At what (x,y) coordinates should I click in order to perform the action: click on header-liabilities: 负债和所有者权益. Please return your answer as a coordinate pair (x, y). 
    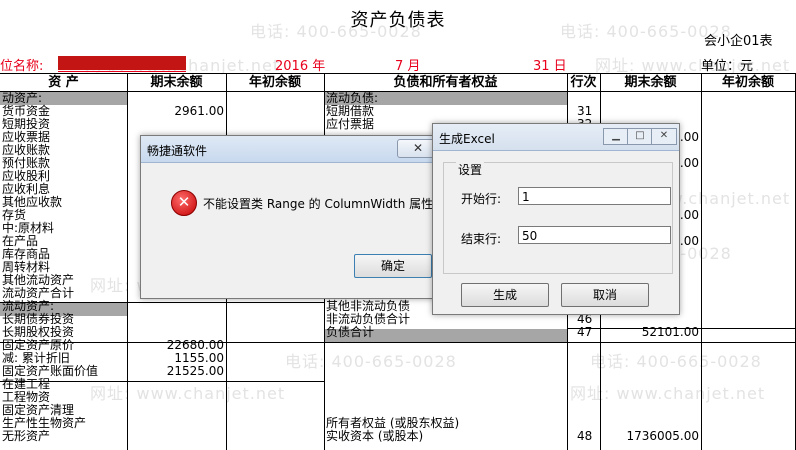
    Looking at the image, I should click on (446, 82).